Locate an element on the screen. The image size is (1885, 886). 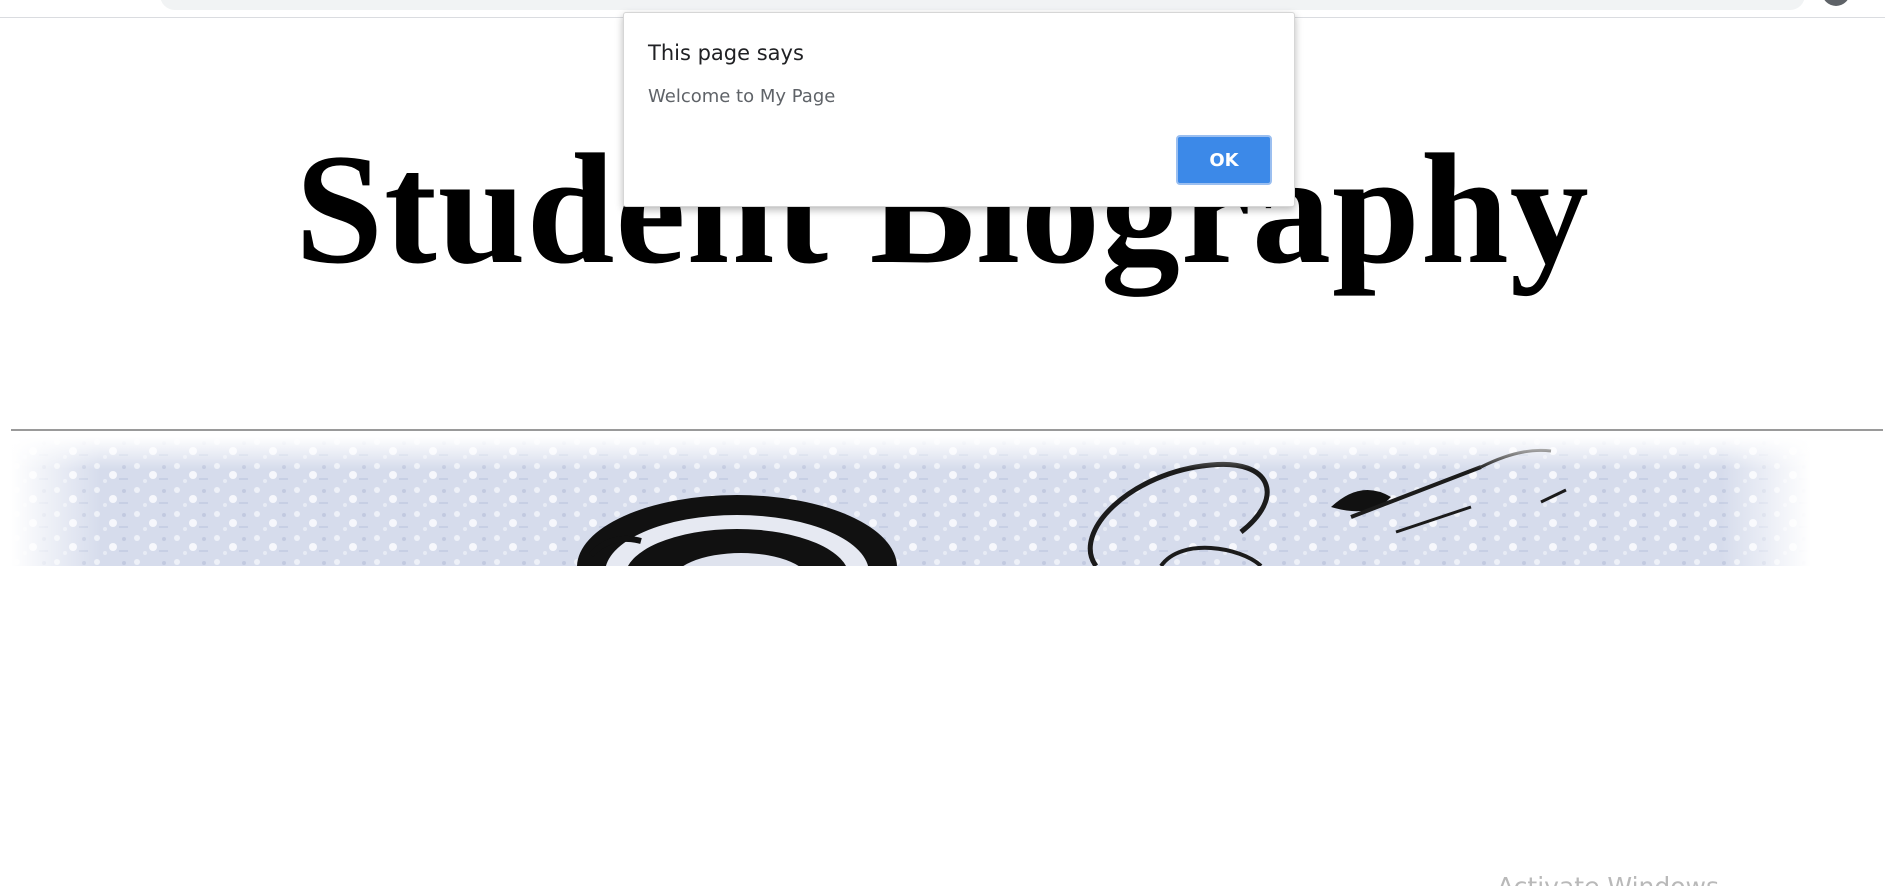
activate-windows-watermark: Activate Windows is located at coordinates (1608, 879).